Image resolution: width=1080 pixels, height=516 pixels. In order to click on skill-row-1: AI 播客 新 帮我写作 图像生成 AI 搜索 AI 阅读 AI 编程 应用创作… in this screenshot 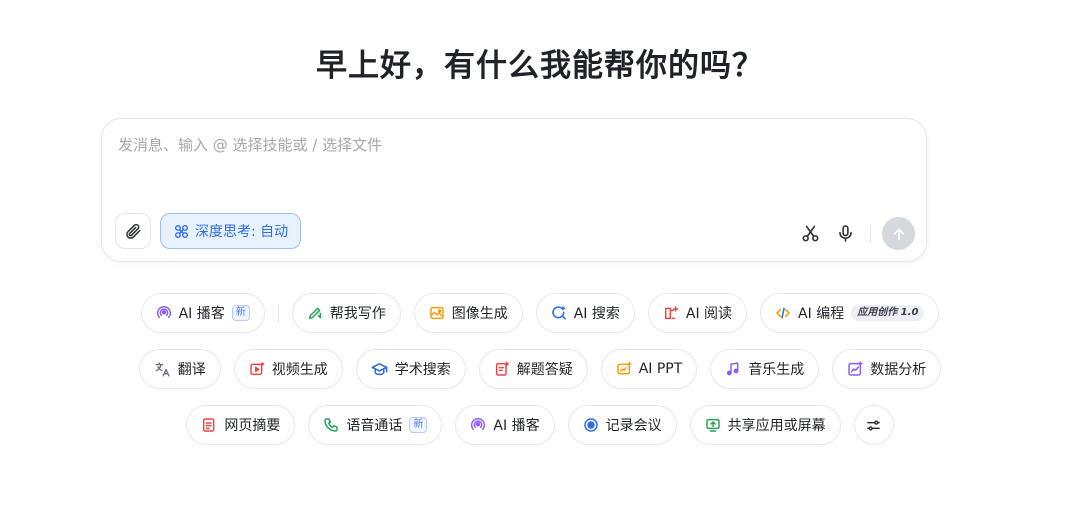, I will do `click(540, 313)`.